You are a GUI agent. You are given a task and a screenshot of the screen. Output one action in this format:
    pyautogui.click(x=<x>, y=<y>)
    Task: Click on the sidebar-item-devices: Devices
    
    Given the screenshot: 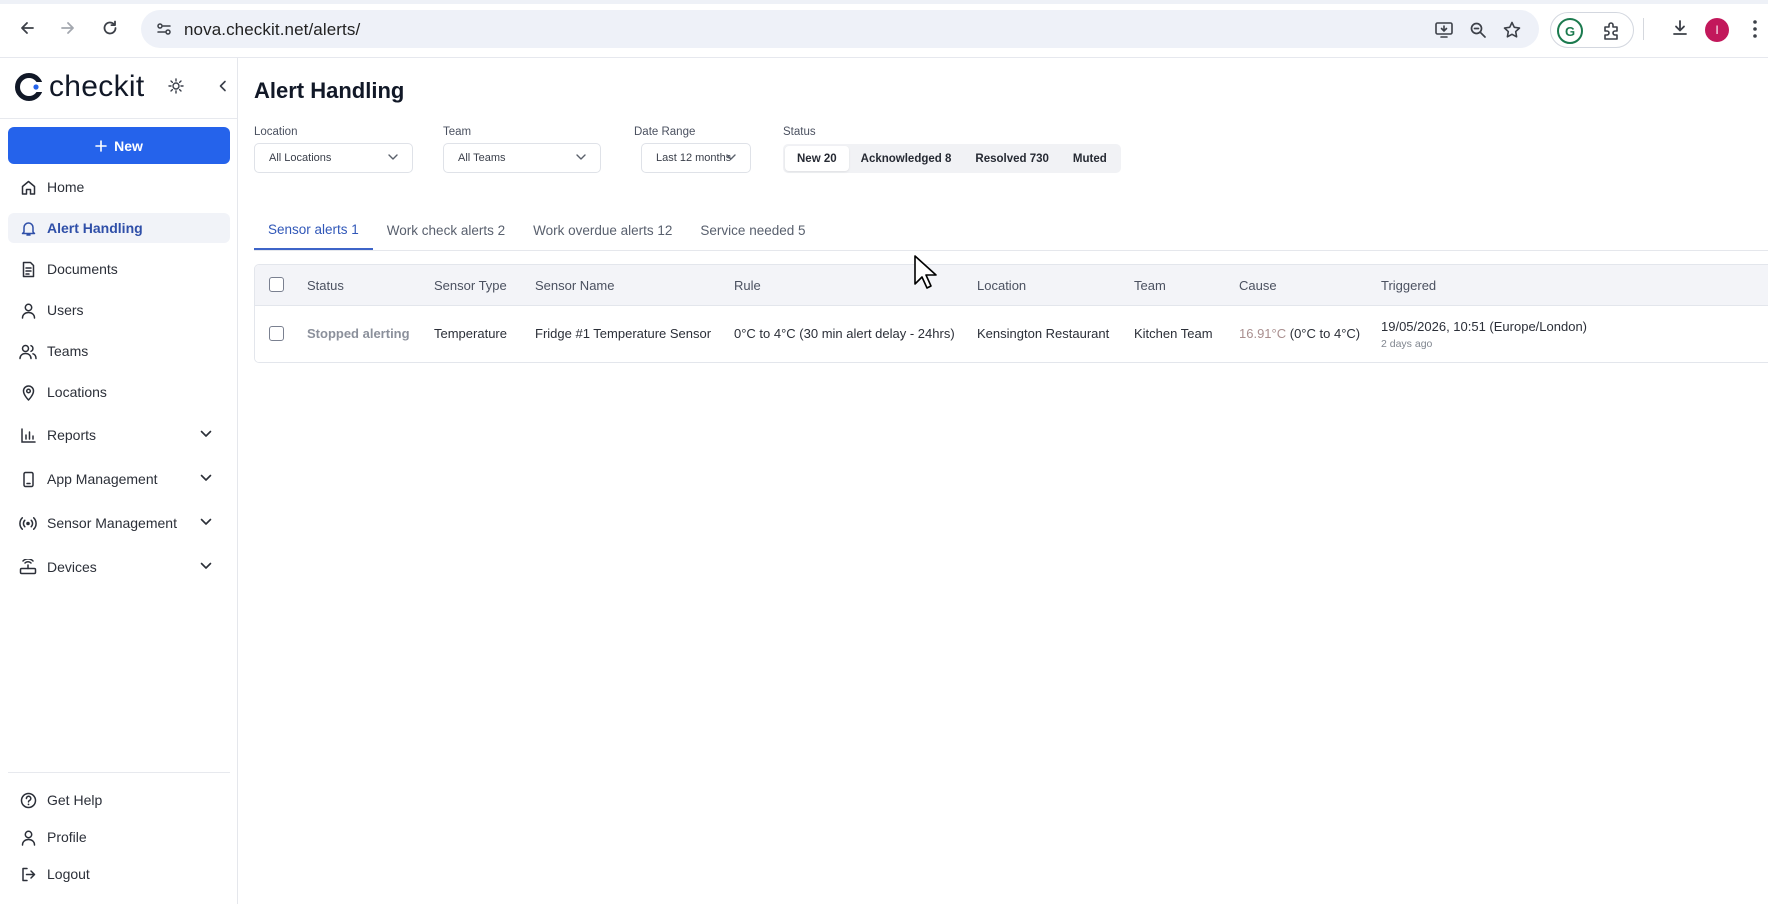 What is the action you would take?
    pyautogui.click(x=119, y=567)
    